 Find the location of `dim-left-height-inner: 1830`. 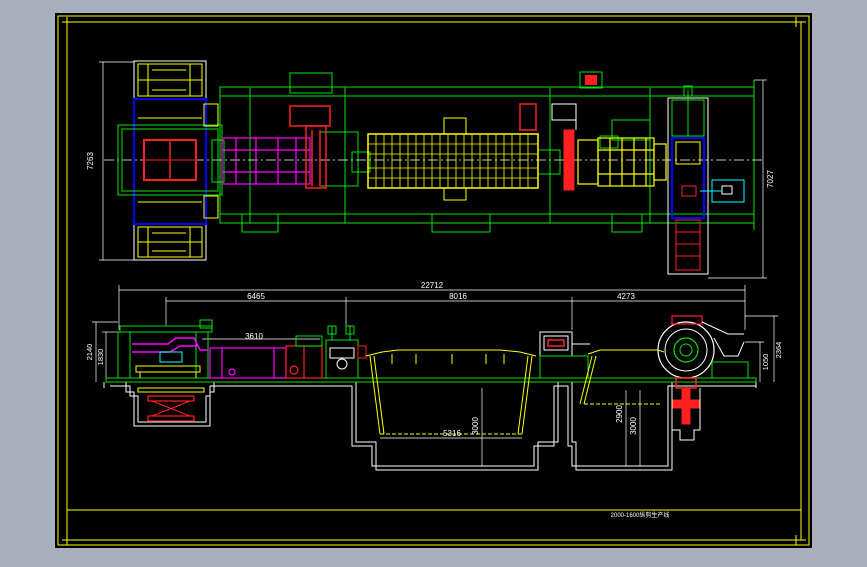

dim-left-height-inner: 1830 is located at coordinates (100, 357).